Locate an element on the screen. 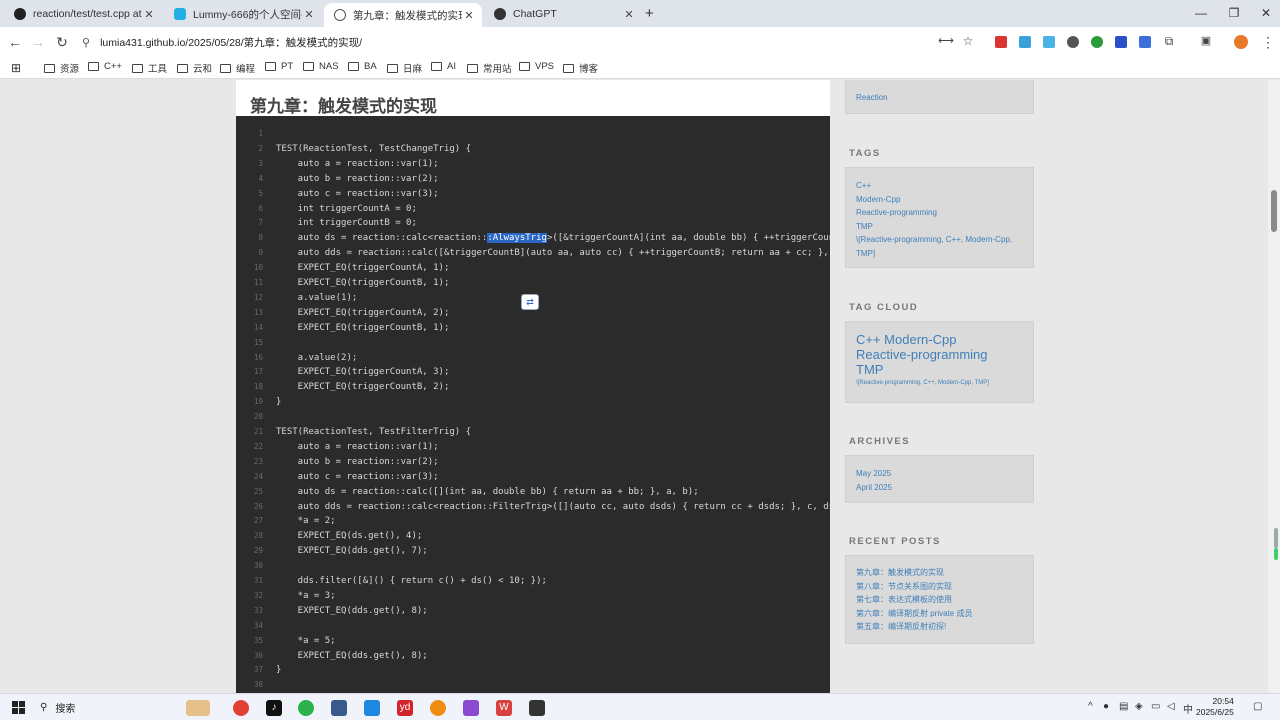  bookmark-folder: C++ is located at coordinates (105, 66).